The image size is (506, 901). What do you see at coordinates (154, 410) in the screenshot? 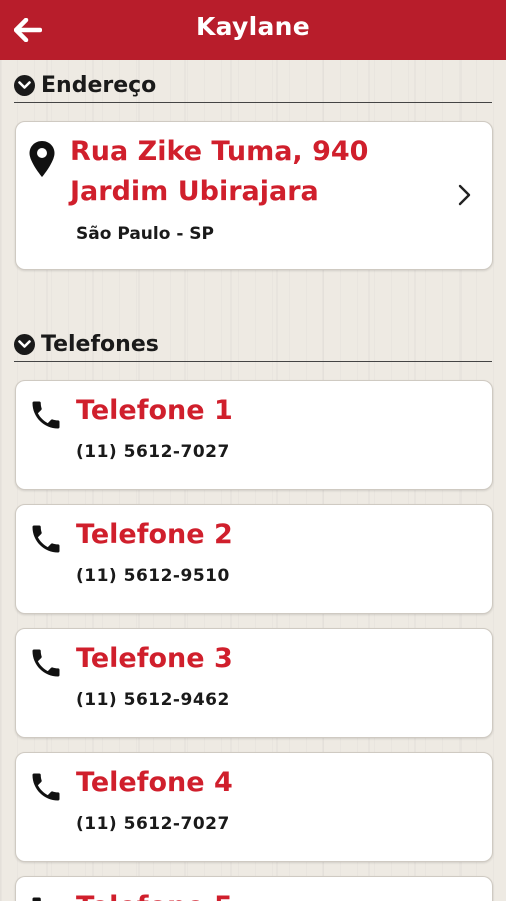
I see `phone-label: Telefone 1` at bounding box center [154, 410].